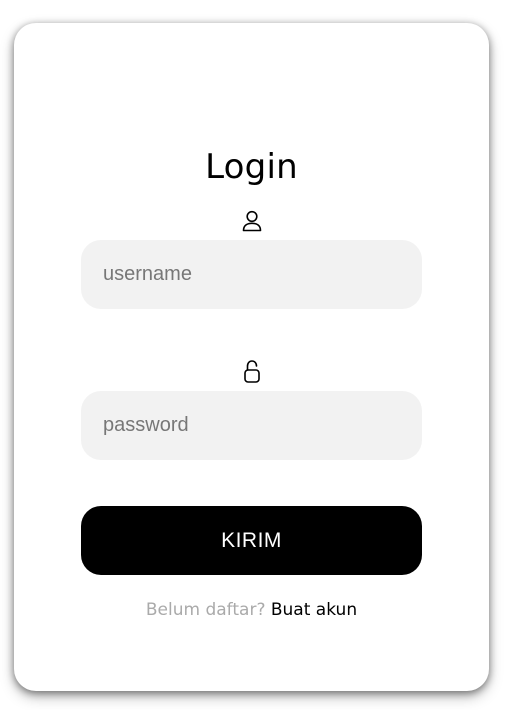 The image size is (508, 710). What do you see at coordinates (251, 167) in the screenshot?
I see `page-title: Login` at bounding box center [251, 167].